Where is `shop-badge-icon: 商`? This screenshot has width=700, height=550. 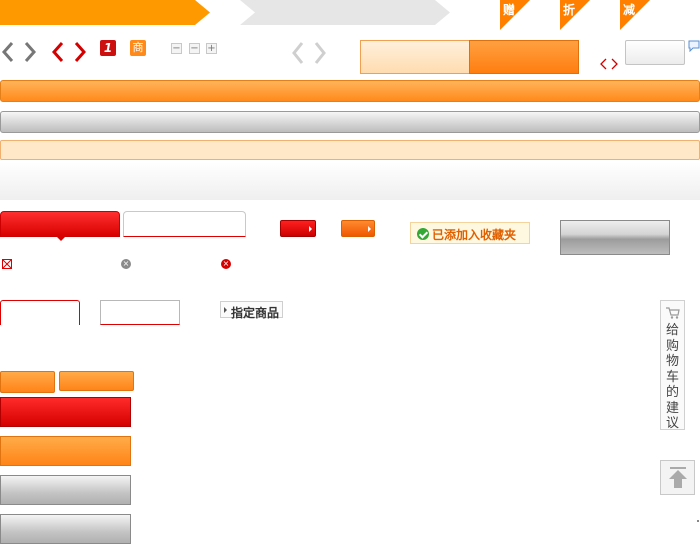
shop-badge-icon: 商 is located at coordinates (138, 48).